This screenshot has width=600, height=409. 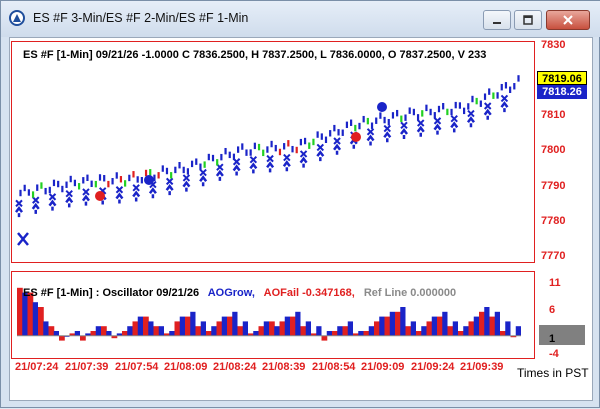 I want to click on oscillator-title: ES #F [1-Min] : Oscillator 09/21/26, so click(x=111, y=293).